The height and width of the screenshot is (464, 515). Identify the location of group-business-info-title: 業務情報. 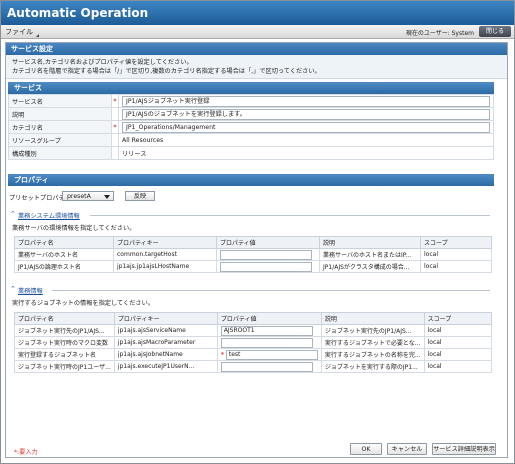
(30, 291).